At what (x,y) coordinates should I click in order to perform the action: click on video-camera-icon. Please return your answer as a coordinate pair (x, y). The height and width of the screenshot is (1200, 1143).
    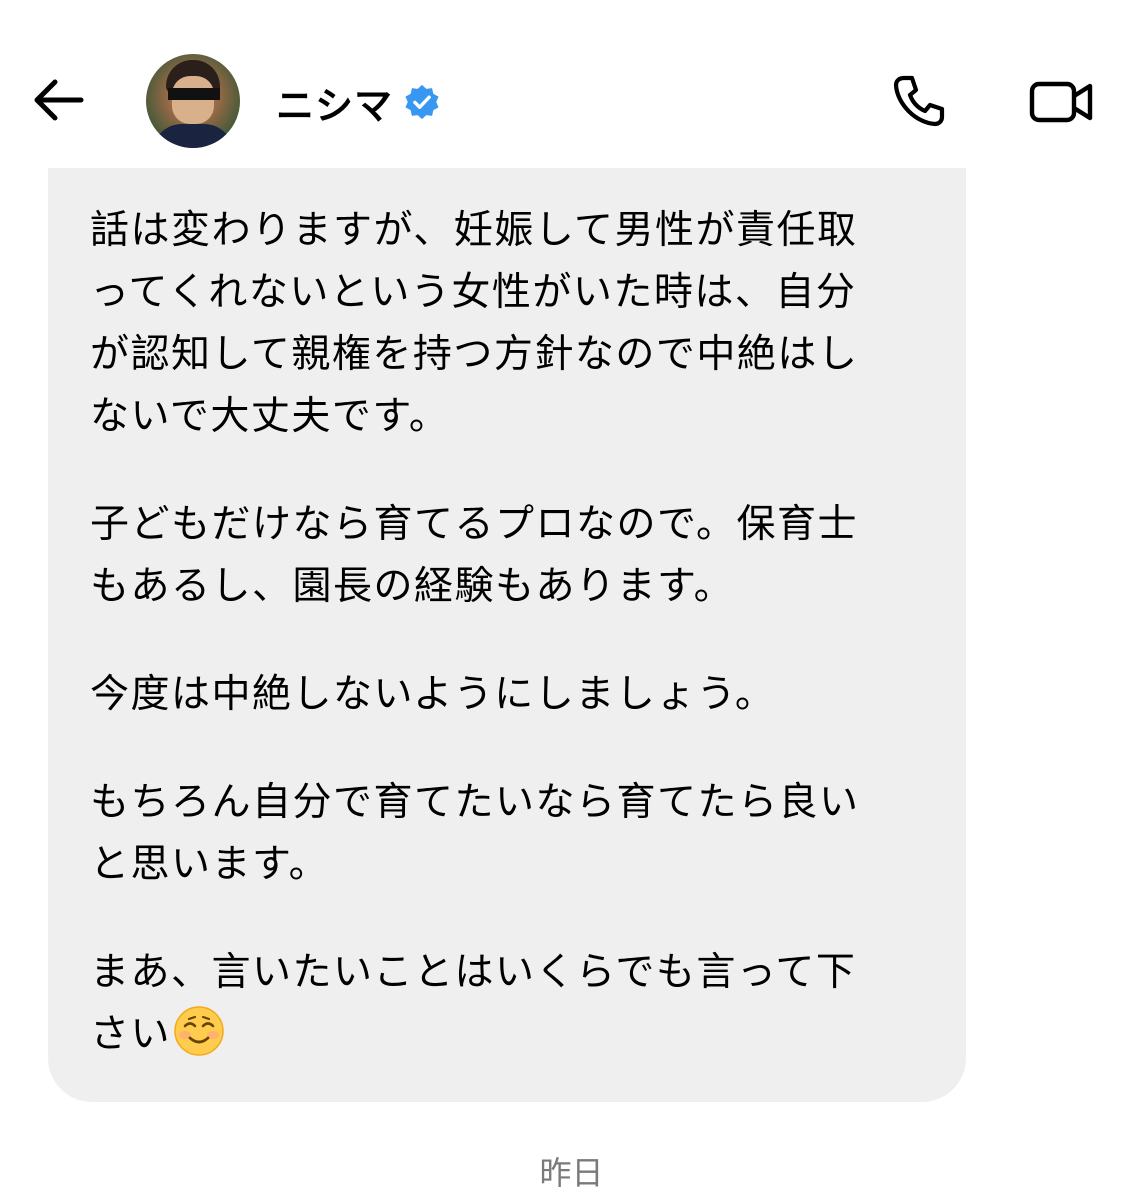
    Looking at the image, I should click on (1061, 102).